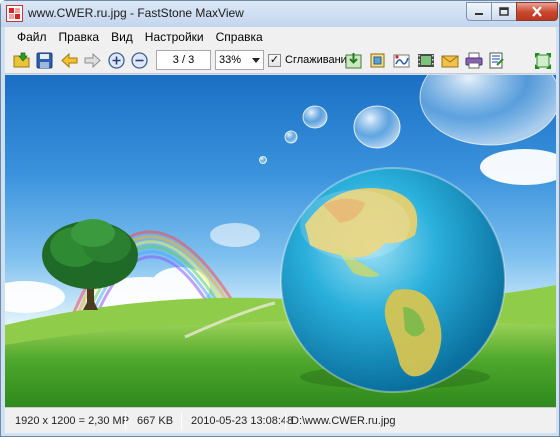 This screenshot has width=560, height=437. I want to click on crop-image-icon, so click(377, 60).